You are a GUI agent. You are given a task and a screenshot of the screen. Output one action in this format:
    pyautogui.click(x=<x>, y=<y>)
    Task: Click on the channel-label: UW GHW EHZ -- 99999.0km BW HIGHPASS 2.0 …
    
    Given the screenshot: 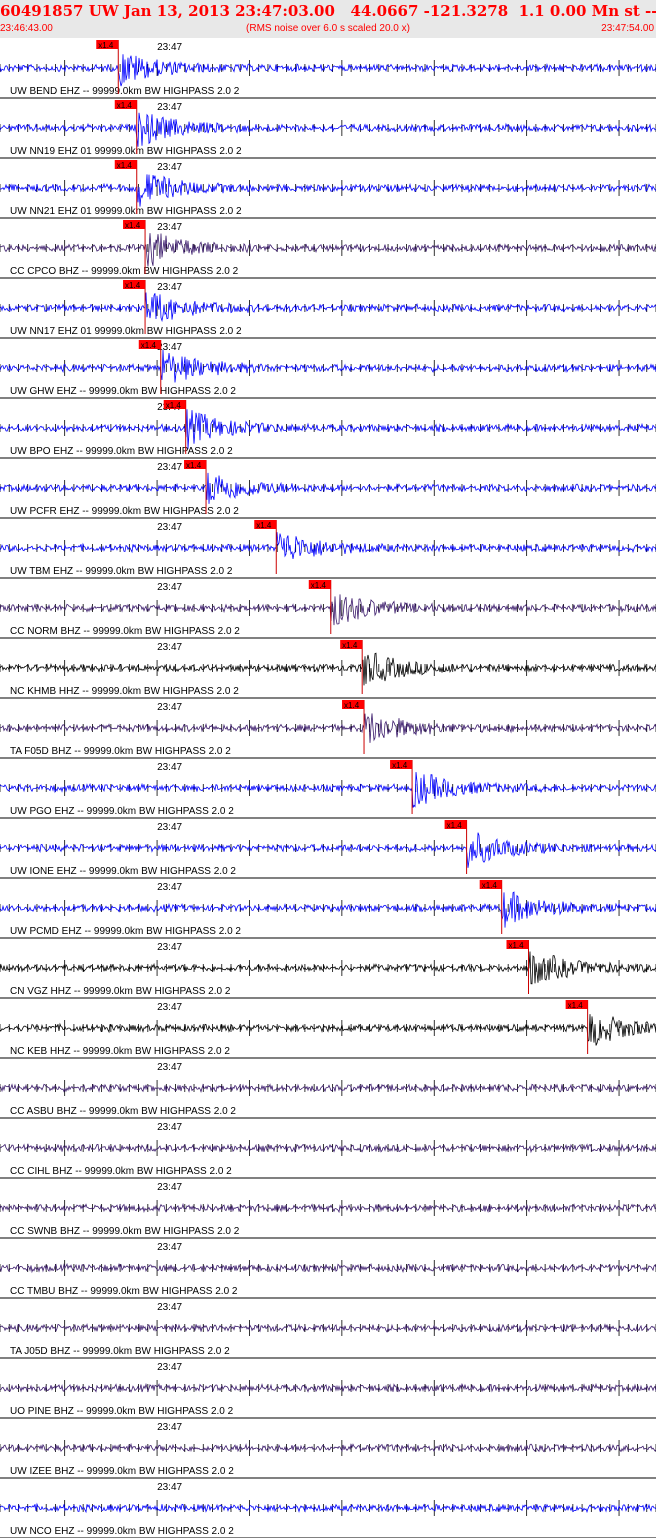 What is the action you would take?
    pyautogui.click(x=123, y=391)
    